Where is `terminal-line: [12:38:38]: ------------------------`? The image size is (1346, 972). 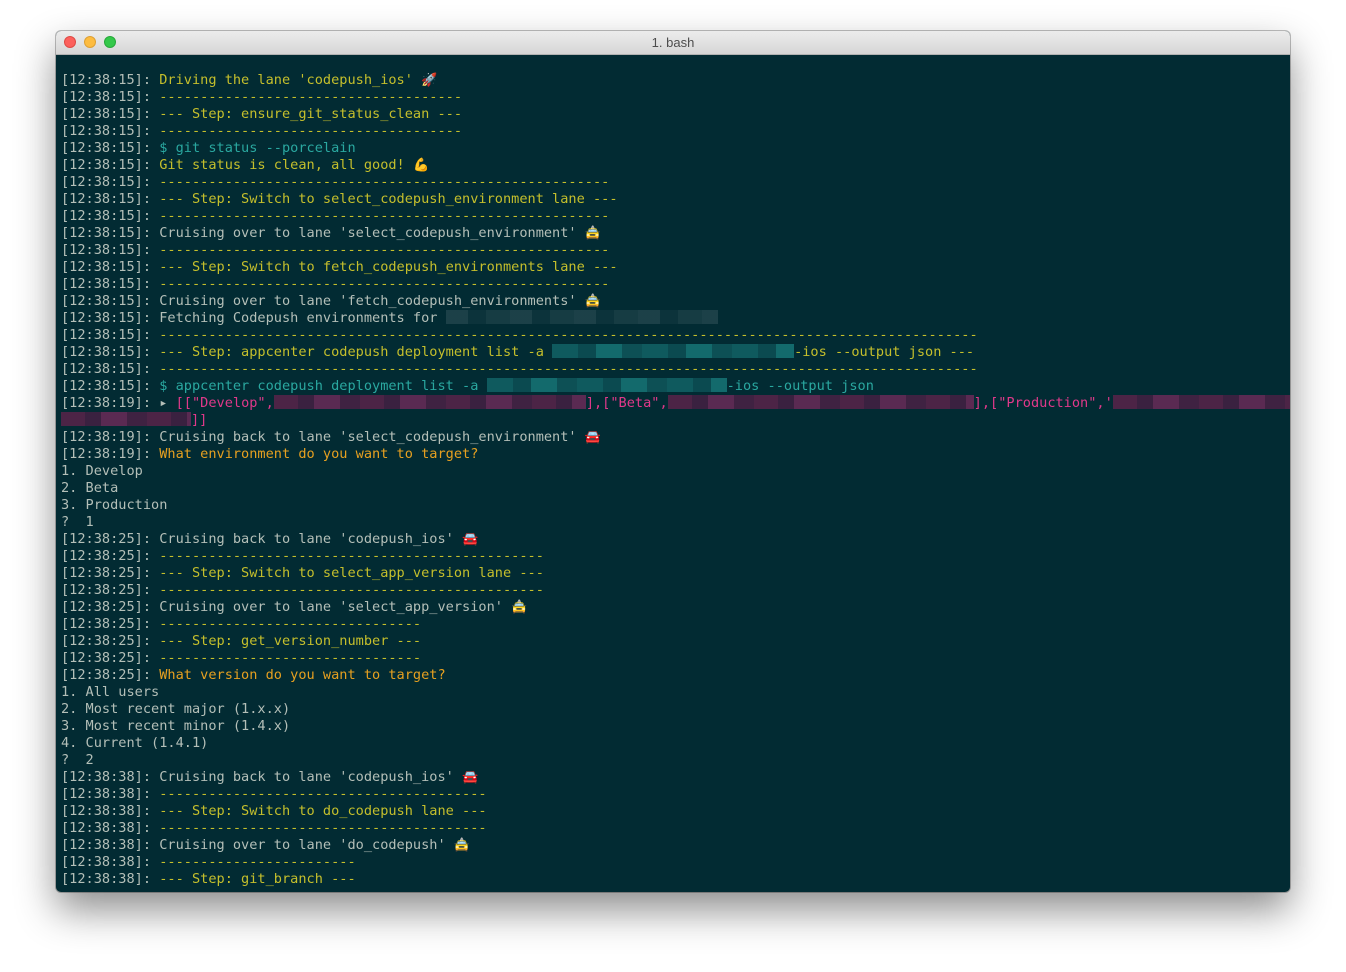
terminal-line: [12:38:38]: ------------------------ is located at coordinates (675, 862).